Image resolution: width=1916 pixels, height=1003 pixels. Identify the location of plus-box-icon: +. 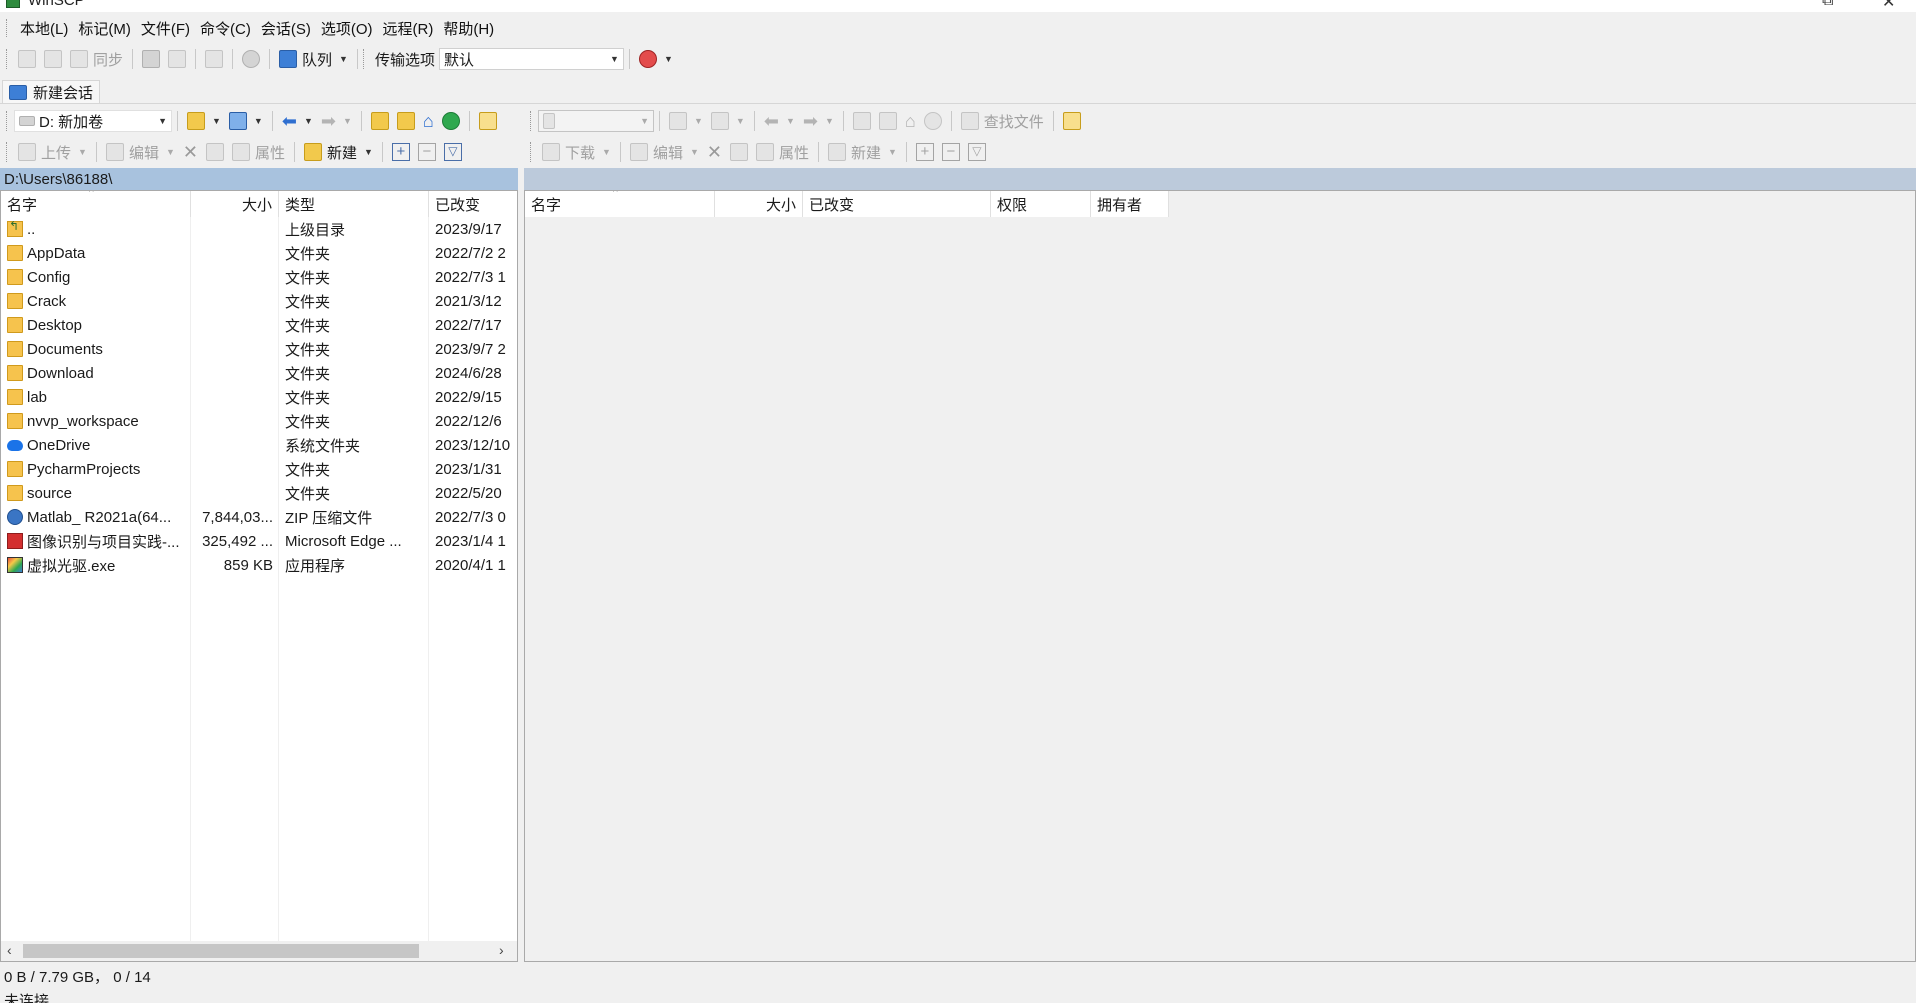
(400, 152).